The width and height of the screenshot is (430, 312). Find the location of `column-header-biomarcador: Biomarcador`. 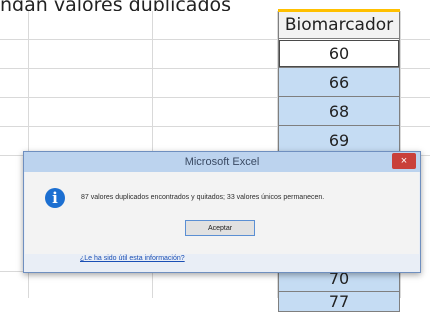

column-header-biomarcador: Biomarcador is located at coordinates (339, 24).